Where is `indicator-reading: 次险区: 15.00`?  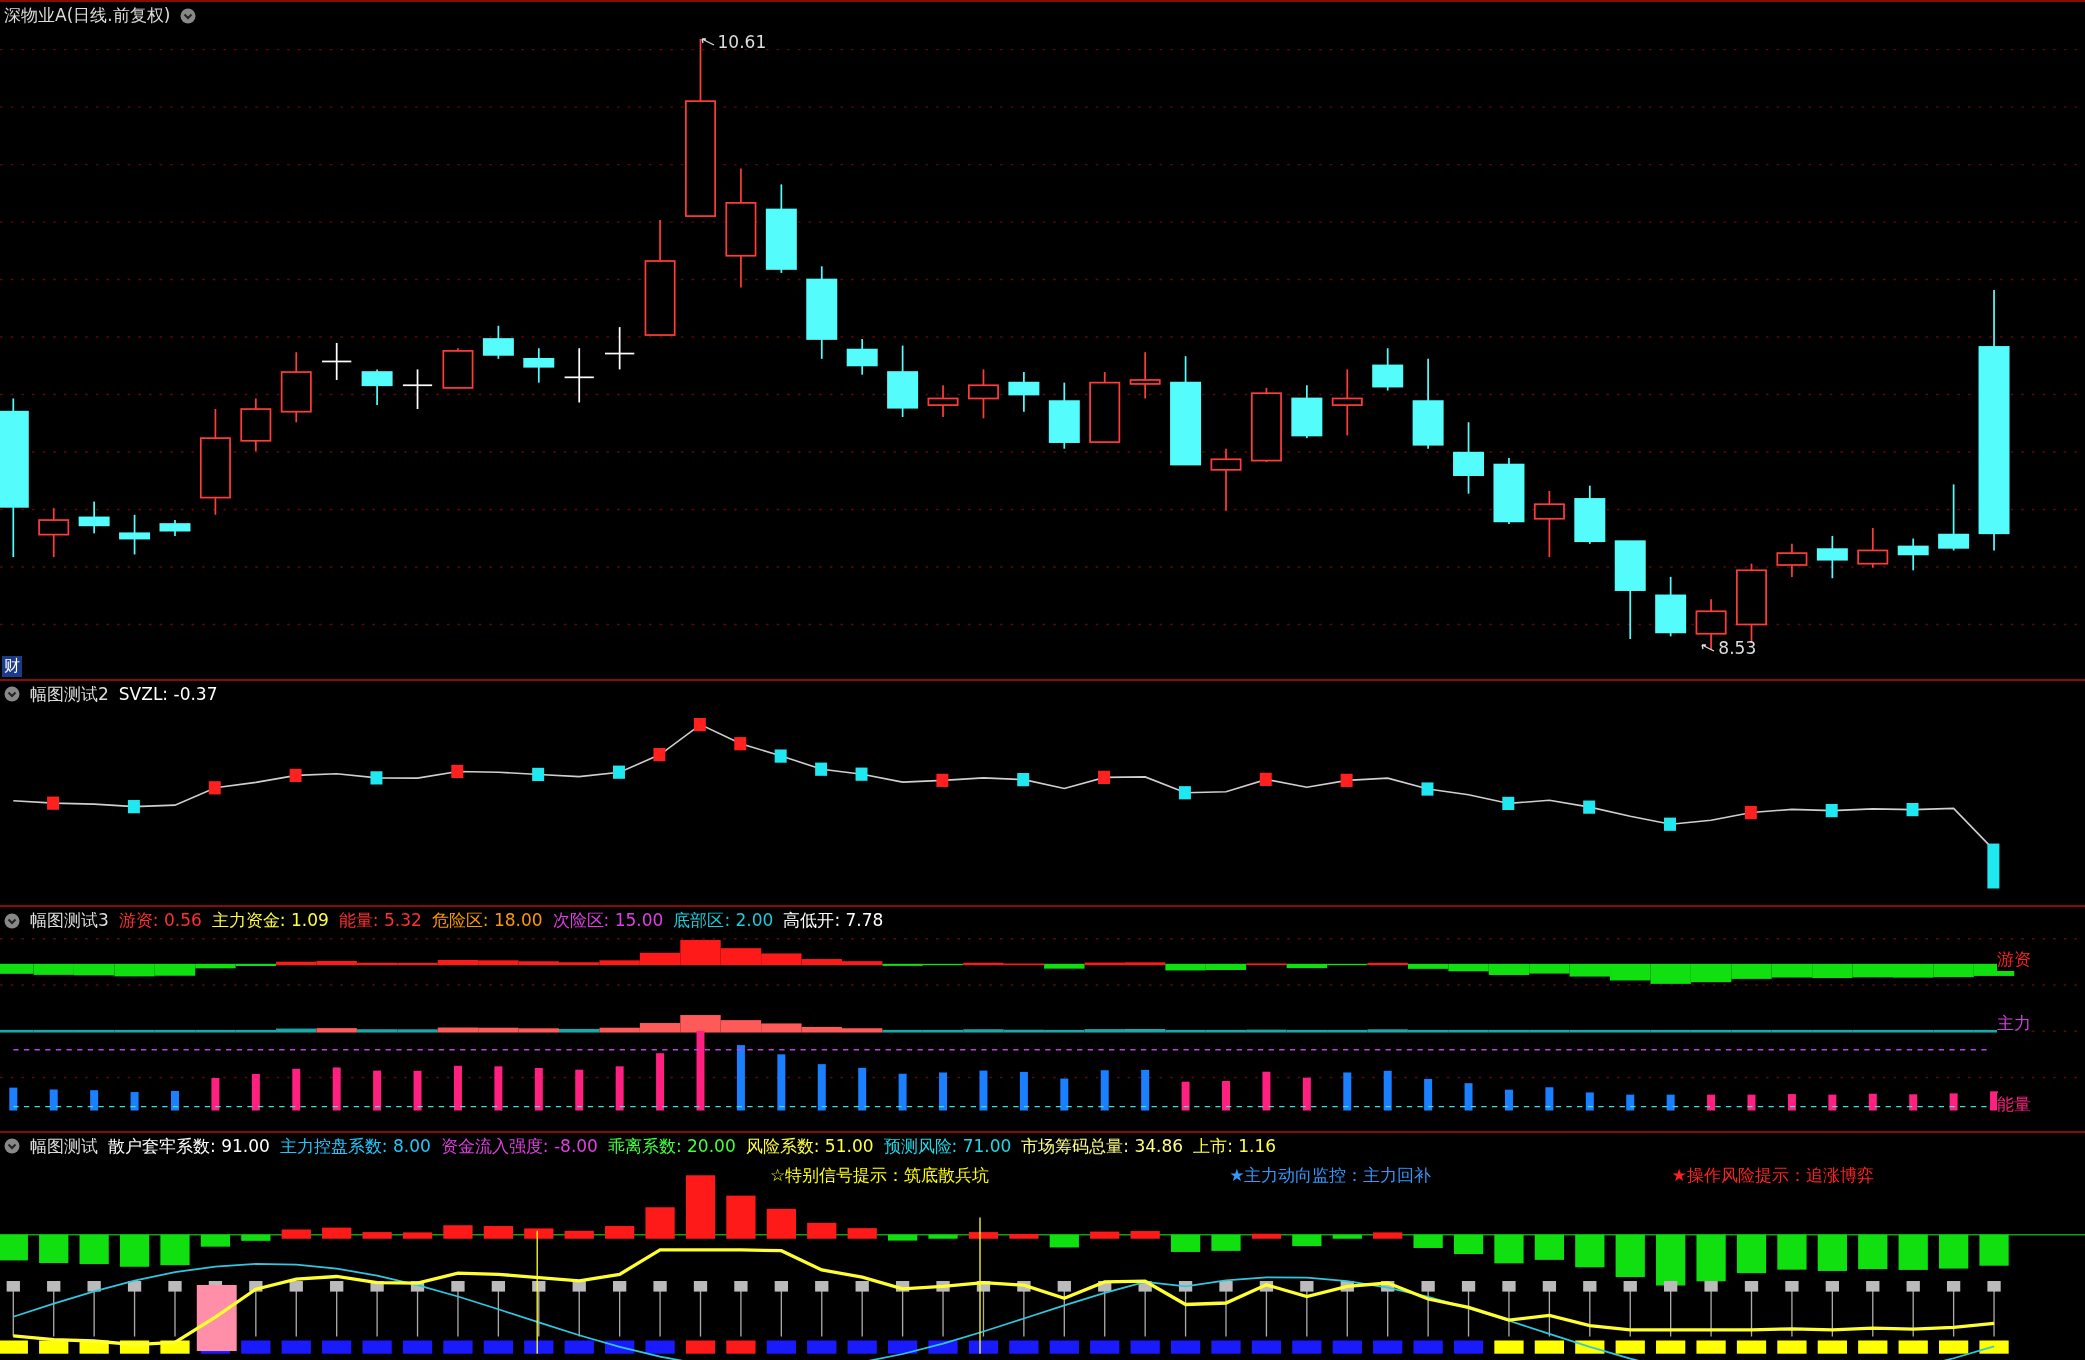 indicator-reading: 次险区: 15.00 is located at coordinates (608, 921).